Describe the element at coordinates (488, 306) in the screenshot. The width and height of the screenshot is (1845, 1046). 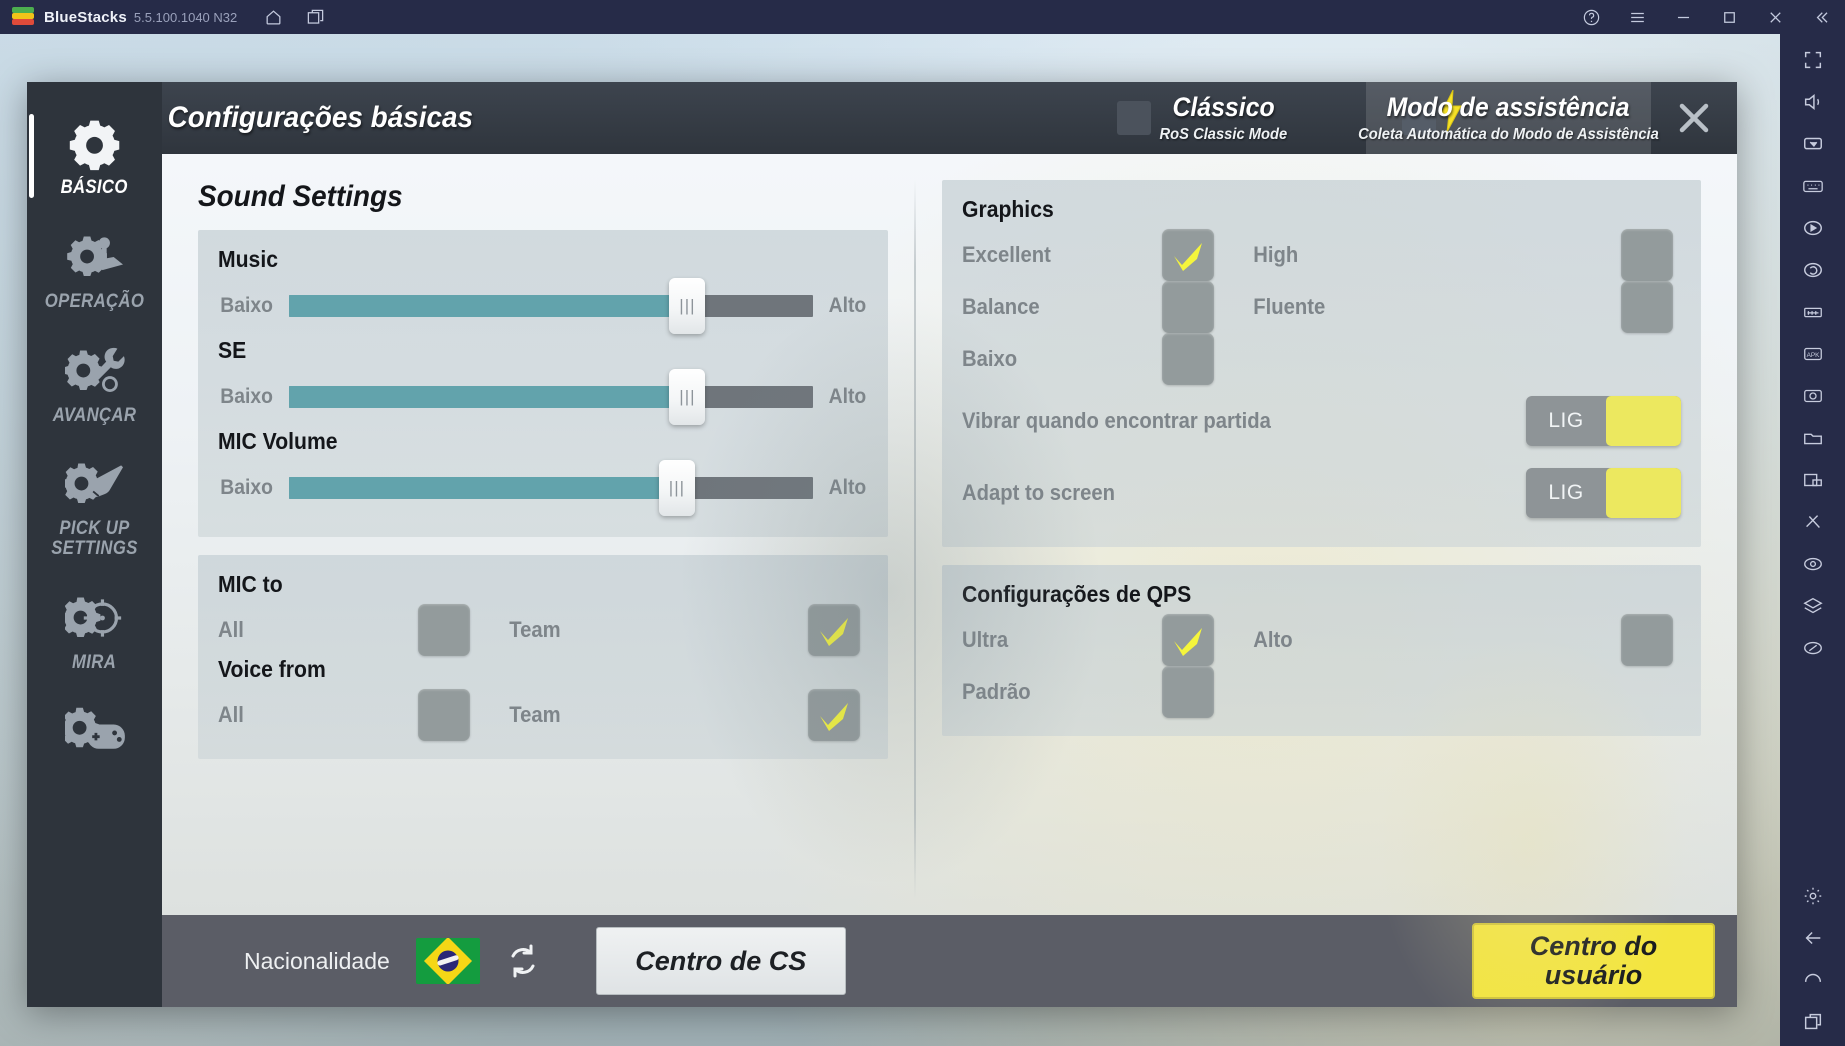
I see `slider-fill` at that location.